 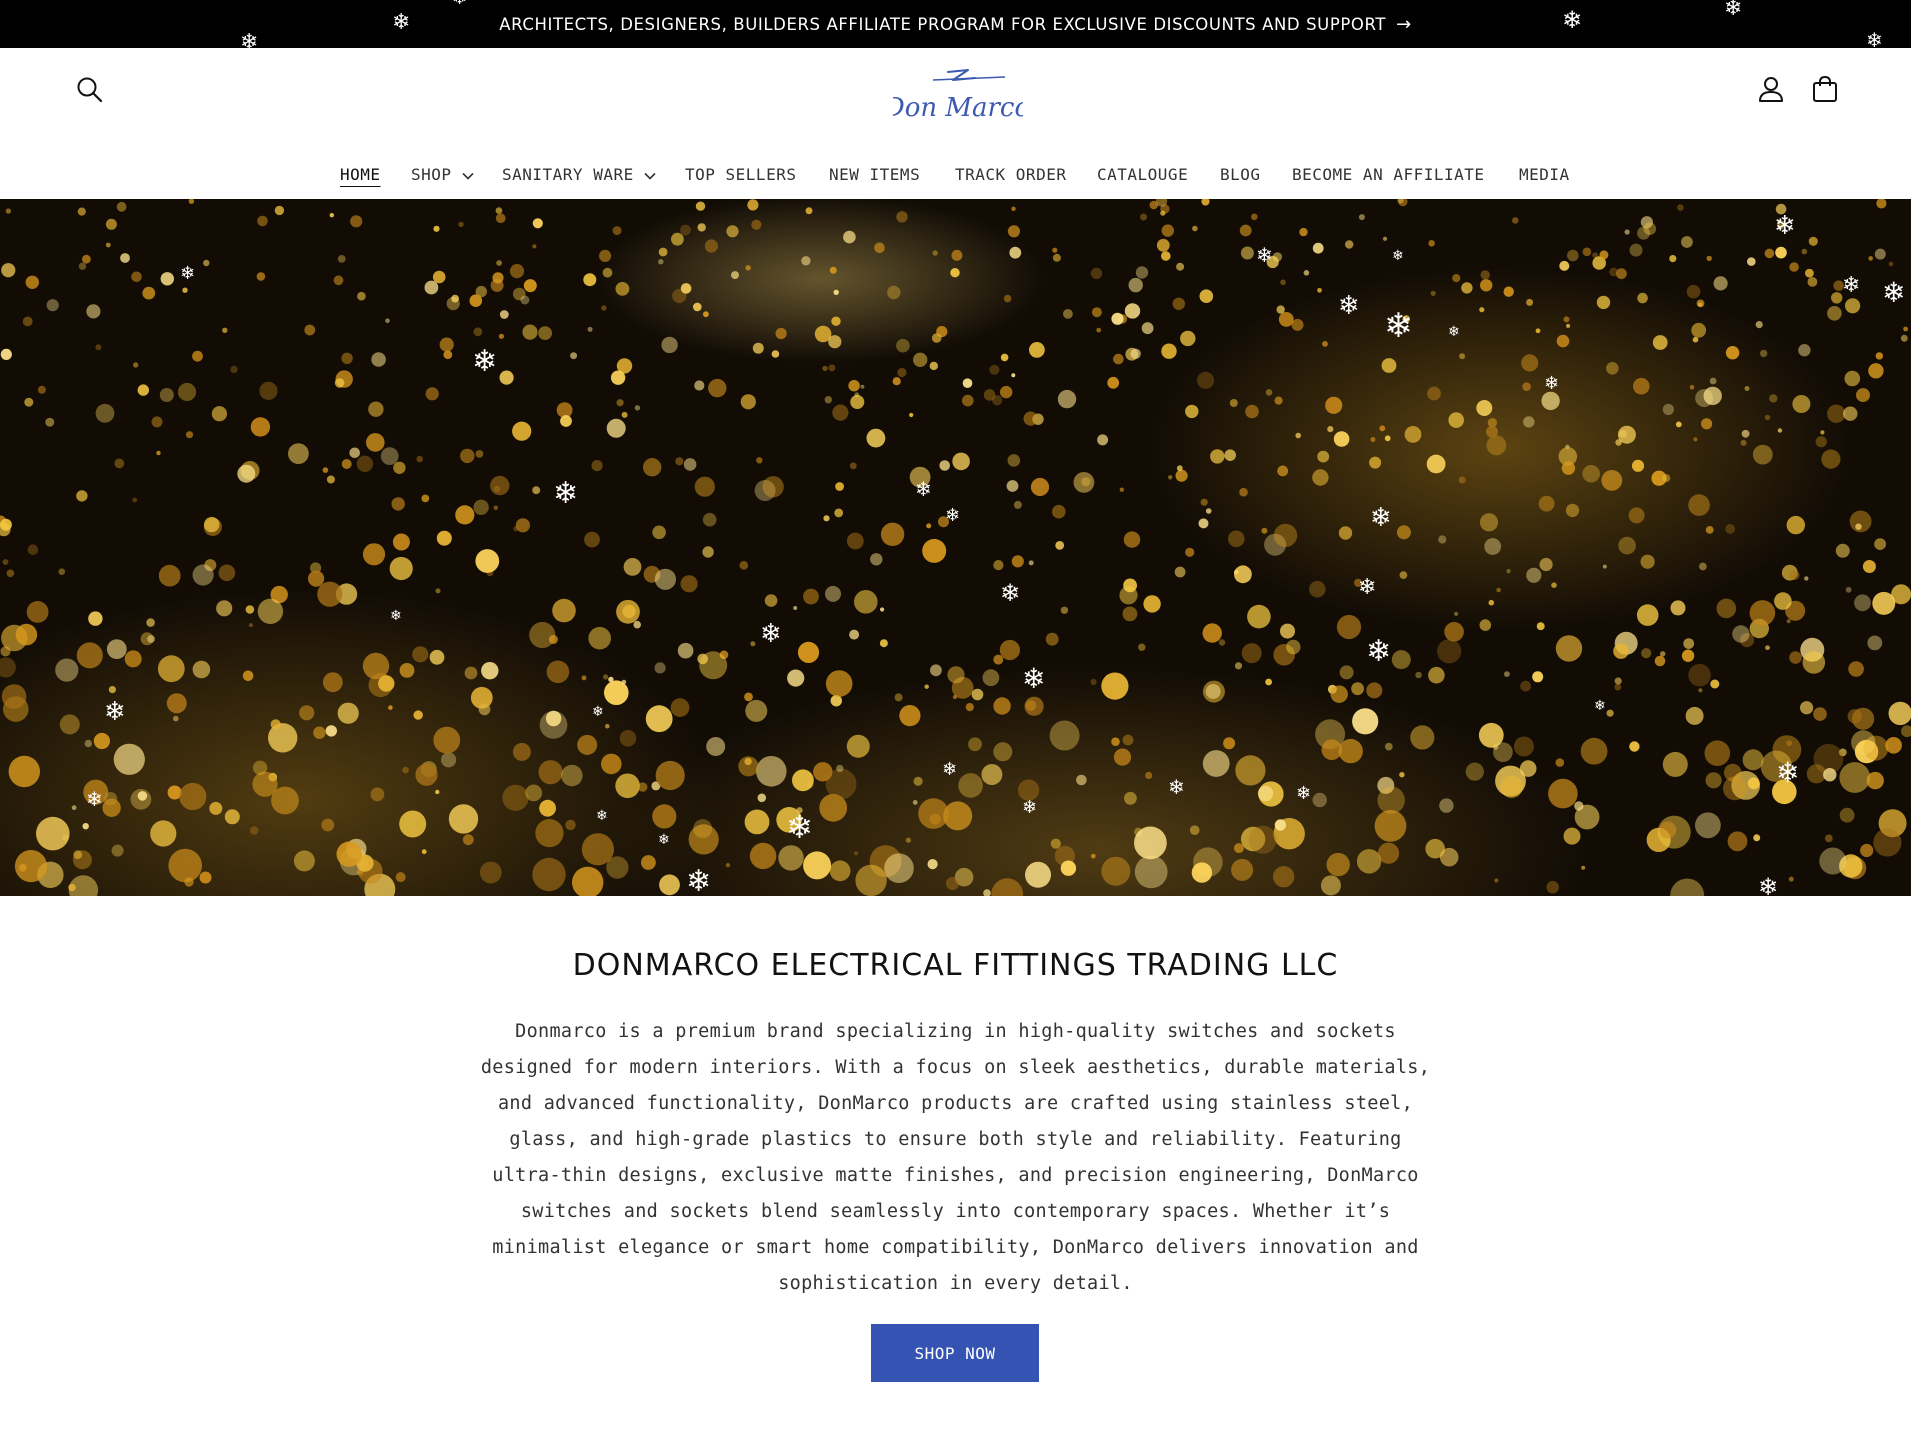 I want to click on nav-item-catalouge: CATALOUGE, so click(x=1142, y=174).